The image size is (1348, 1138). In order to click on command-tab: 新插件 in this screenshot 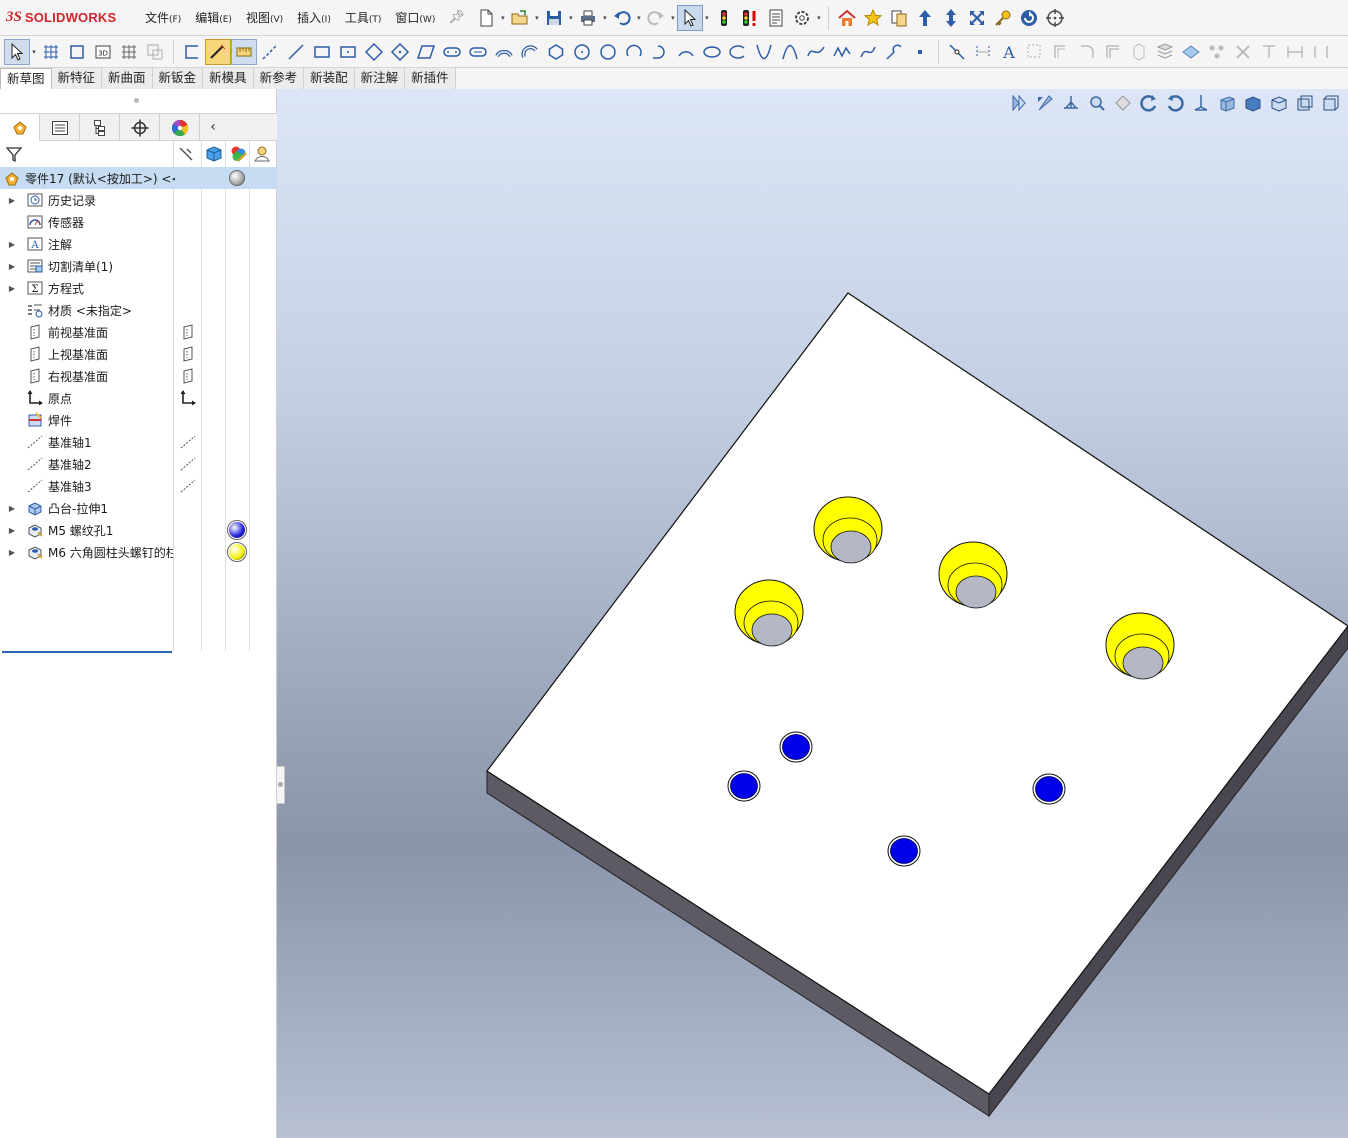, I will do `click(430, 78)`.